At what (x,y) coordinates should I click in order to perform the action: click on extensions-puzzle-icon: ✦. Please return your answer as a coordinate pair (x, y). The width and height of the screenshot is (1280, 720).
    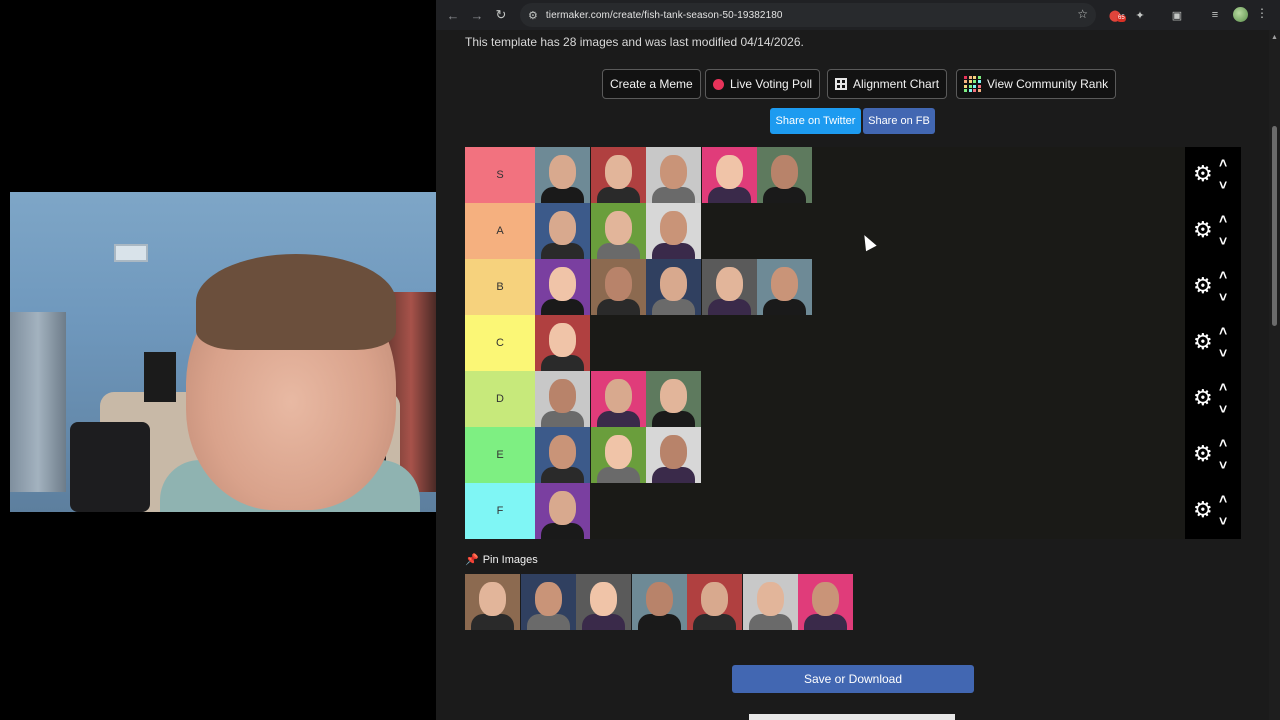
    Looking at the image, I should click on (1140, 15).